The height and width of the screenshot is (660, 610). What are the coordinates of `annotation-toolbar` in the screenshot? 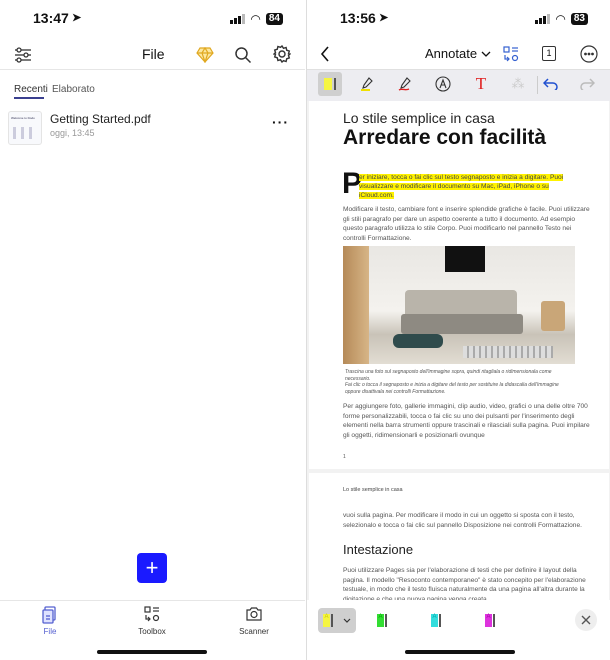 It's located at (458, 85).